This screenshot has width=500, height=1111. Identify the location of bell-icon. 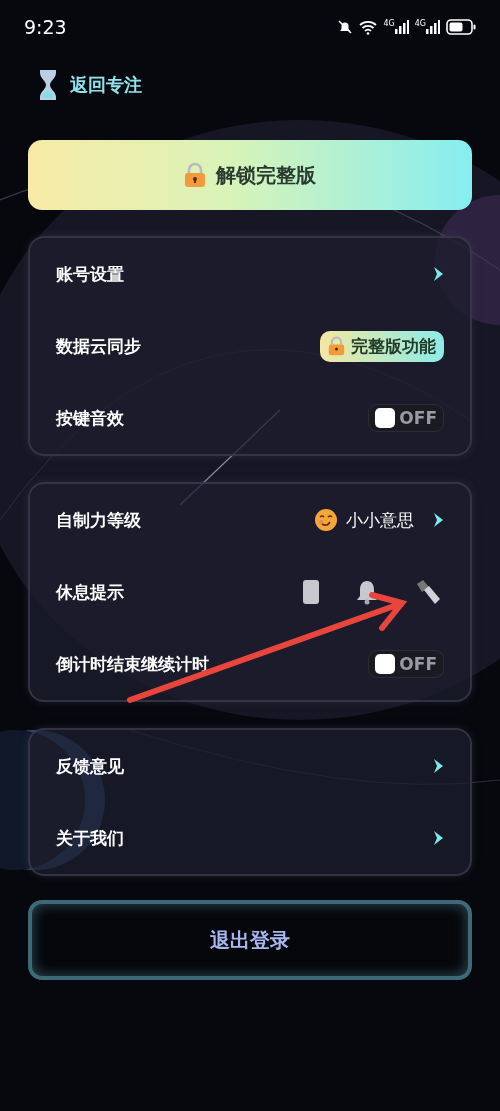
(367, 592).